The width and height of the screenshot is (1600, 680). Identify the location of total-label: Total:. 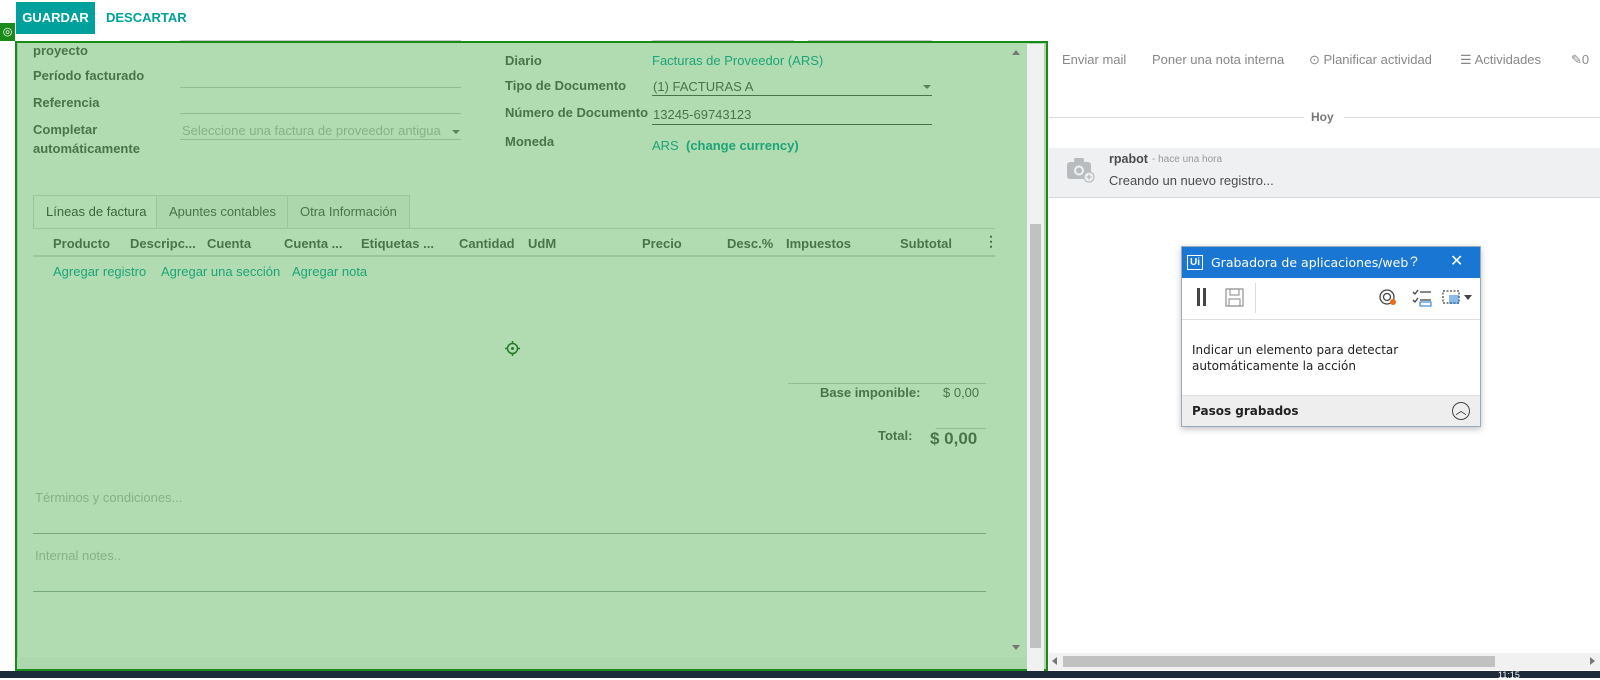
(895, 435).